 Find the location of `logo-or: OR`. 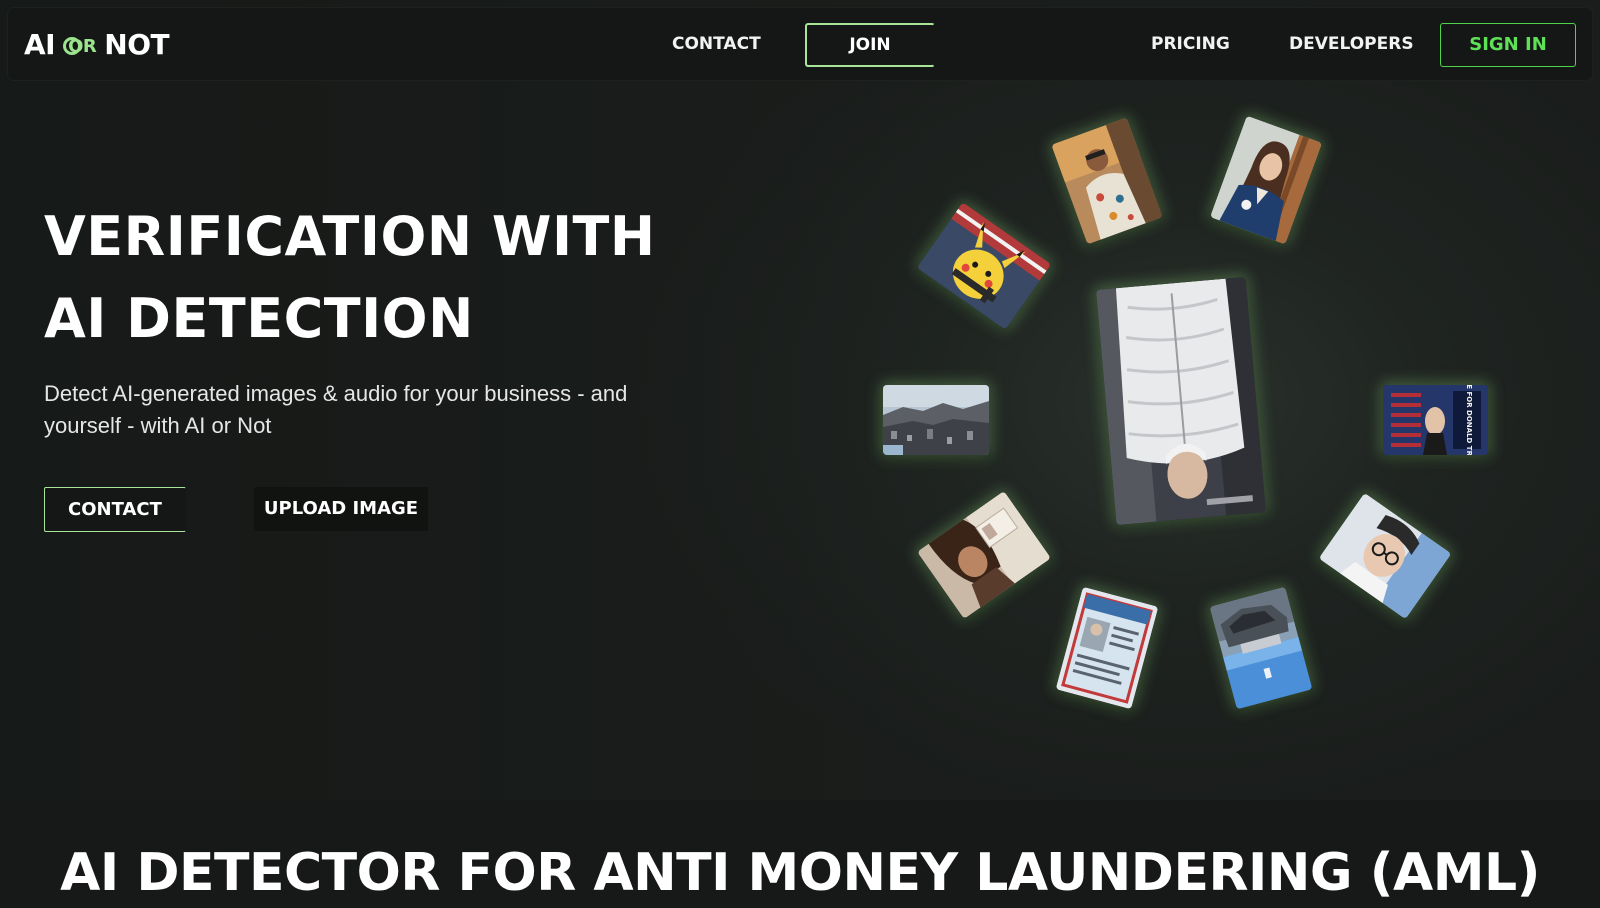

logo-or: OR is located at coordinates (80, 46).